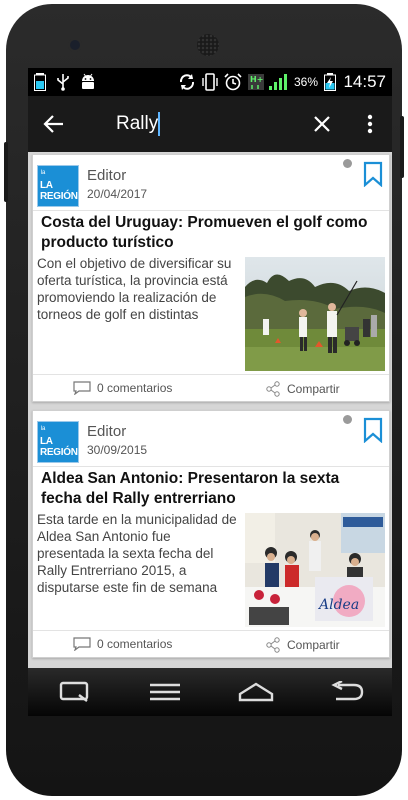 The image size is (408, 800). I want to click on svg-text: H+, so click(256, 79).